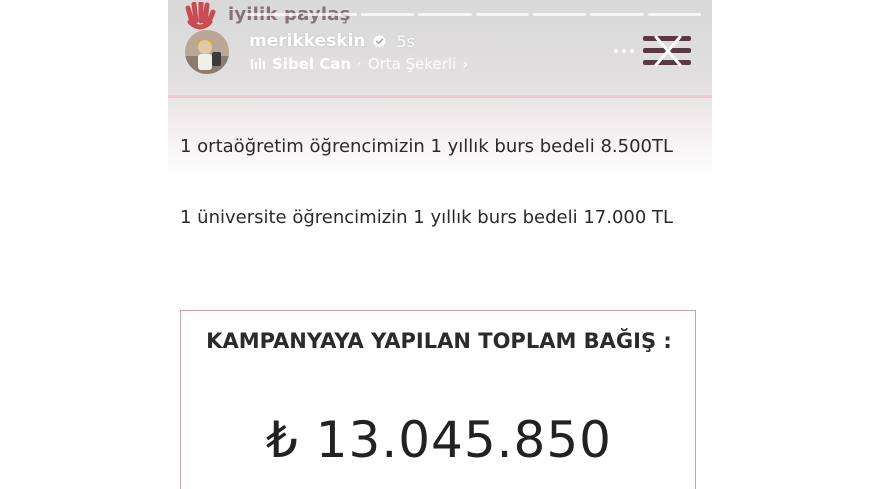 This screenshot has width=869, height=489. I want to click on close-button, so click(668, 51).